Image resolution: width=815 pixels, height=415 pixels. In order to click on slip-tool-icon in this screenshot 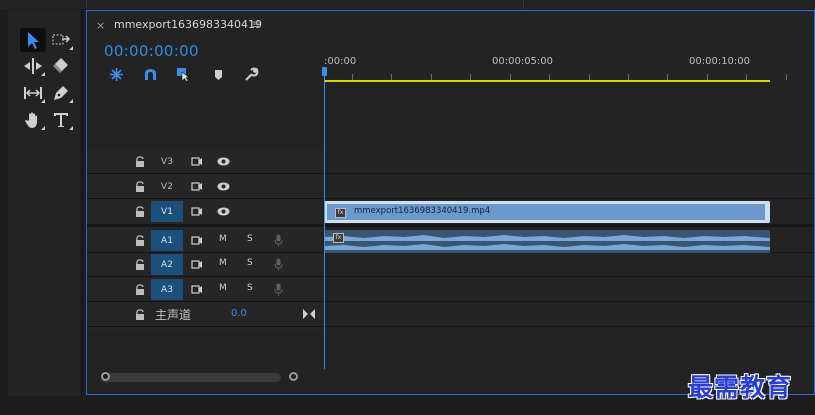, I will do `click(33, 93)`.